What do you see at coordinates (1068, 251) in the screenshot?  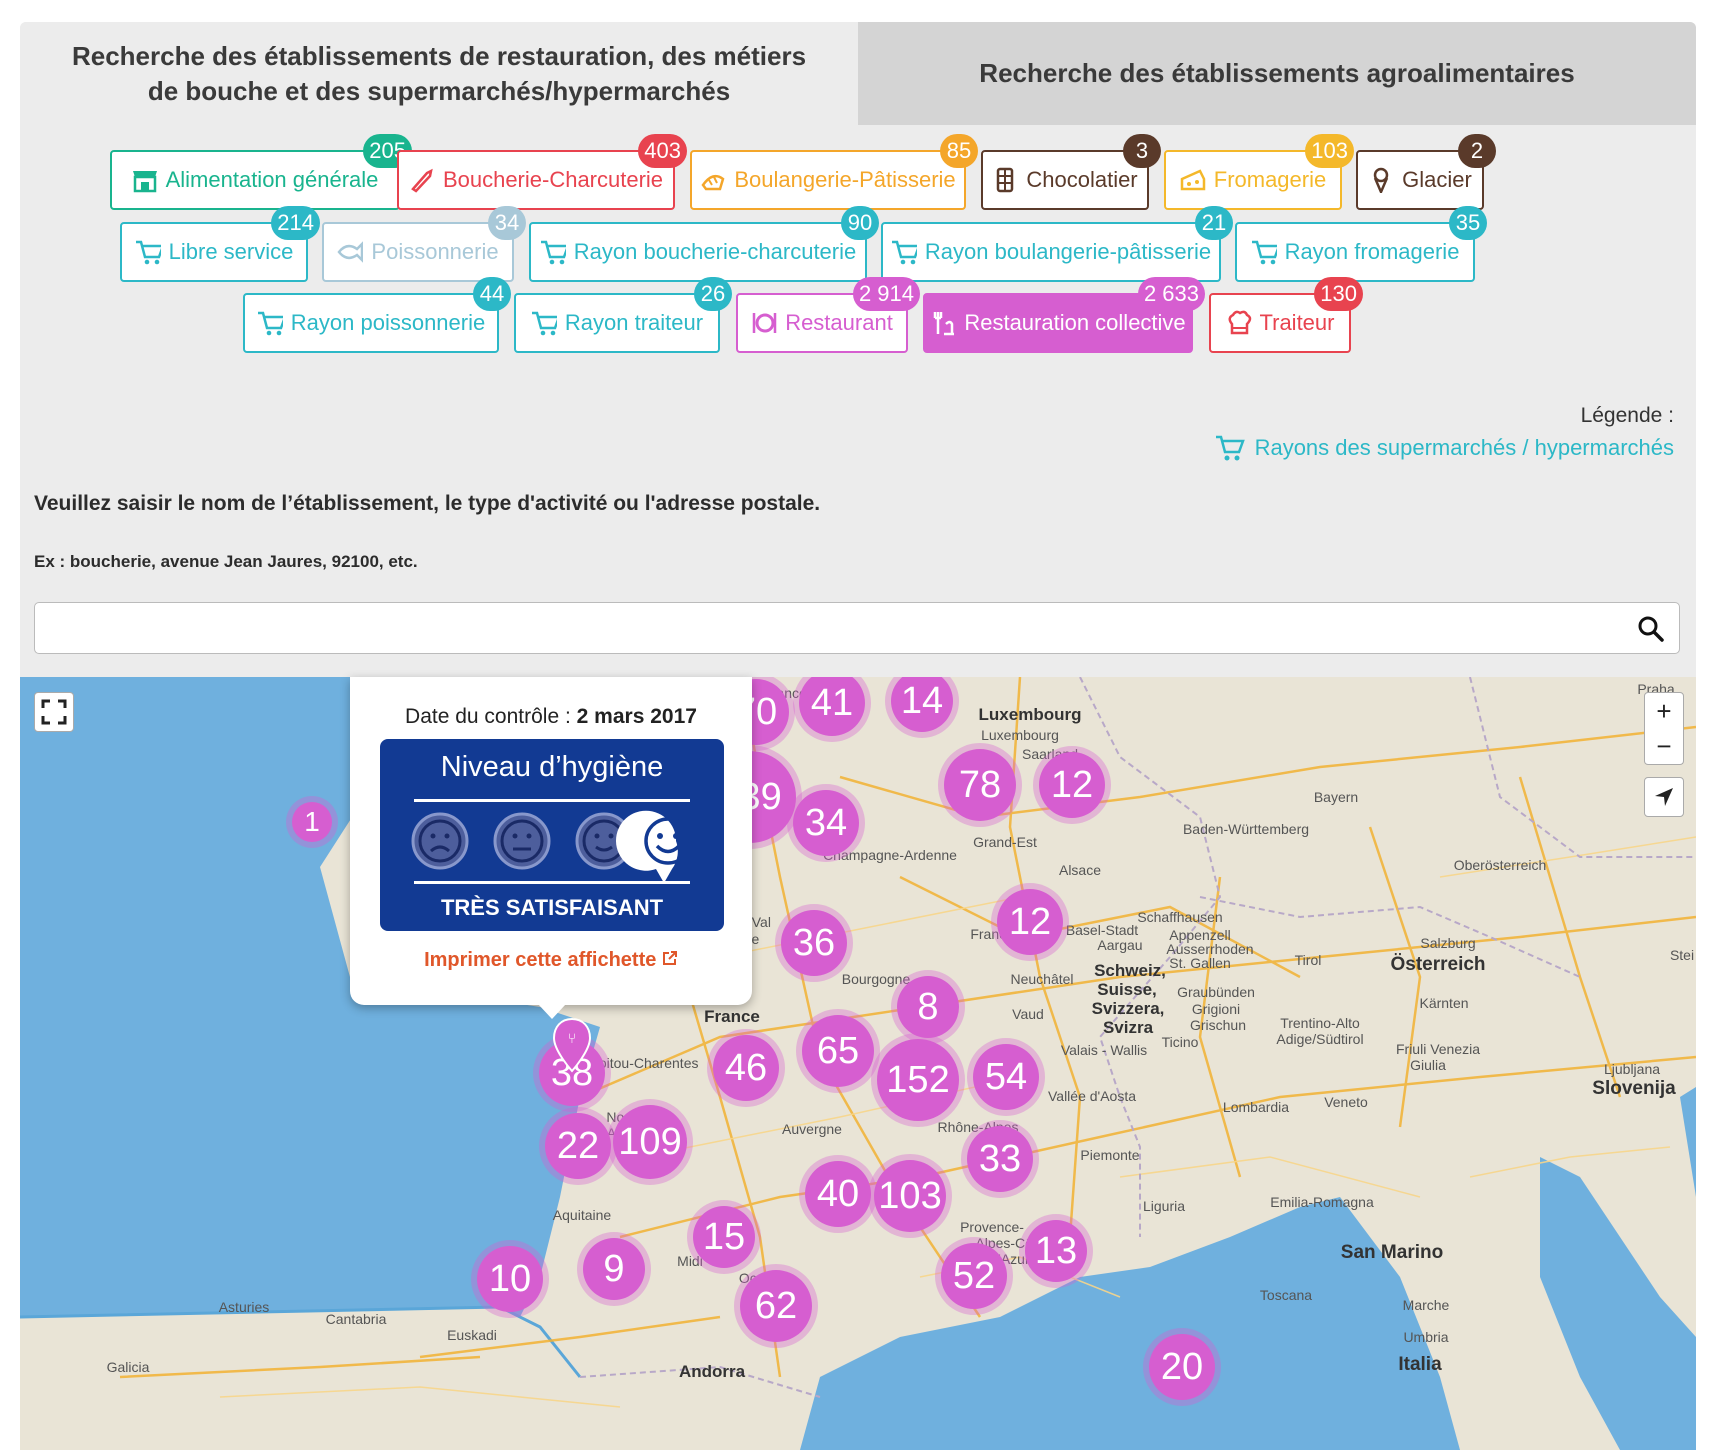 I see `filter-label: Rayon boulangerie-pâtisserie` at bounding box center [1068, 251].